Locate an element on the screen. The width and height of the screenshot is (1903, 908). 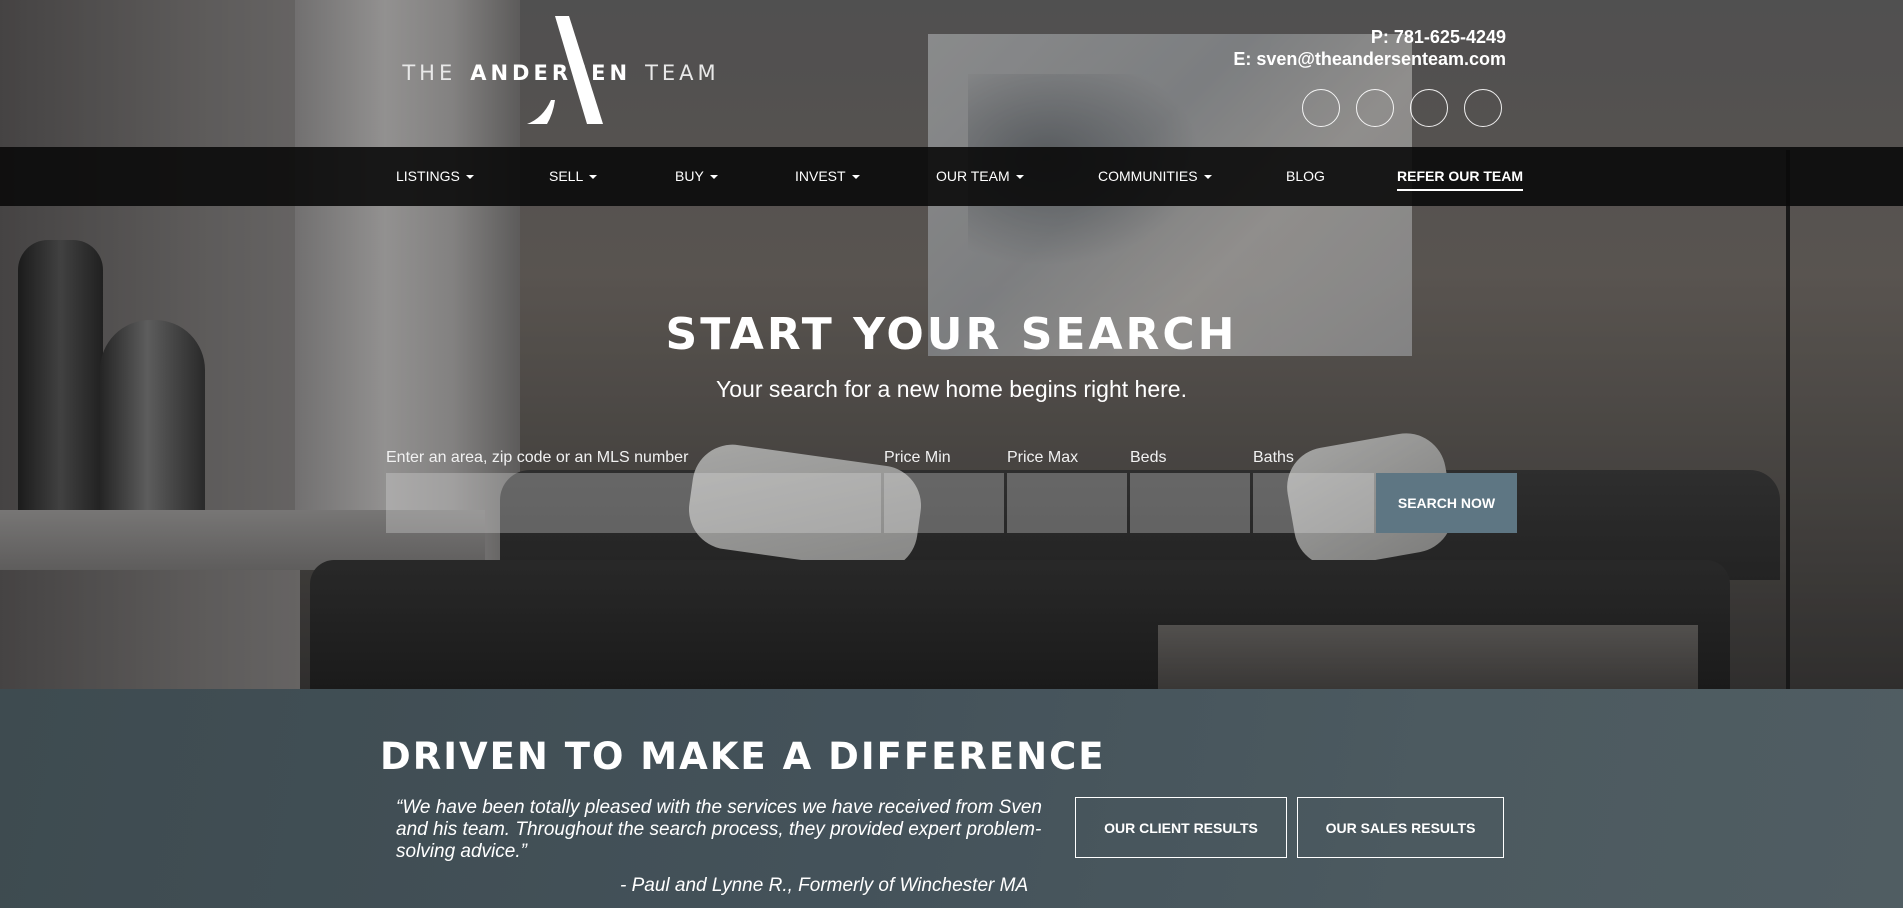
brand-name: ANDERSEN is located at coordinates (551, 73).